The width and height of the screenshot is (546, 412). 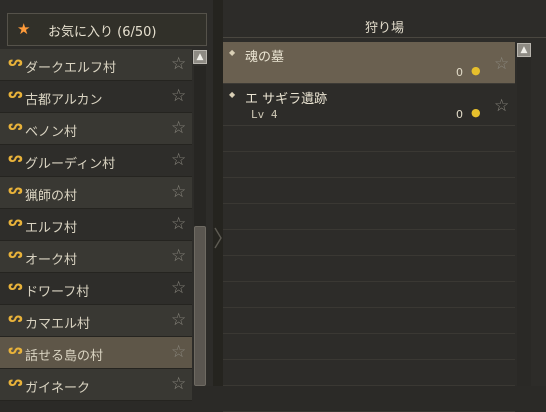 What do you see at coordinates (96, 321) in the screenshot?
I see `favorite-item: ᔕ カマエル村 ☆` at bounding box center [96, 321].